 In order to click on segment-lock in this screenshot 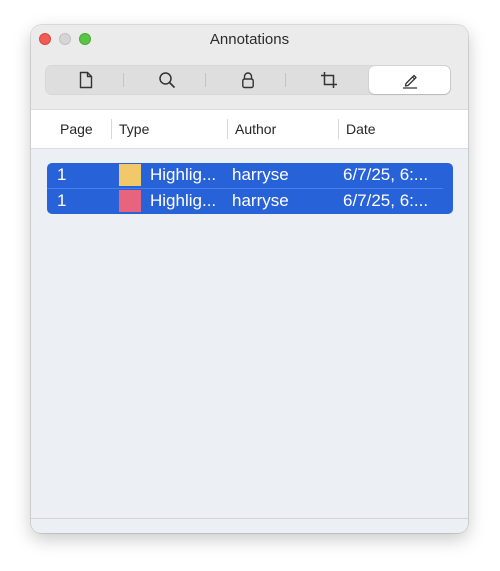, I will do `click(247, 80)`.